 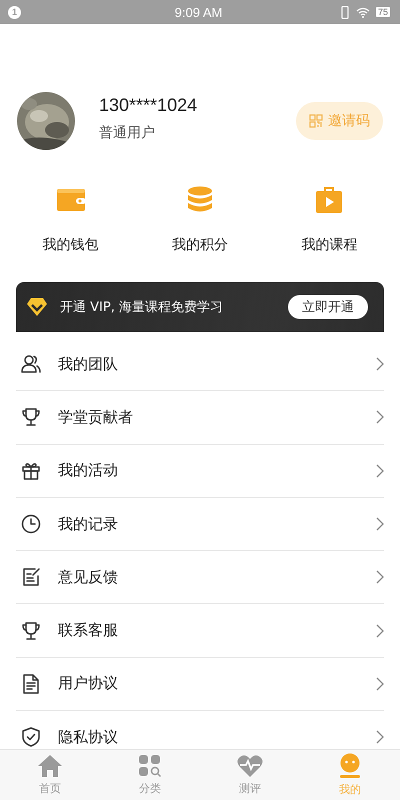 What do you see at coordinates (345, 12) in the screenshot?
I see `vibrate-icon` at bounding box center [345, 12].